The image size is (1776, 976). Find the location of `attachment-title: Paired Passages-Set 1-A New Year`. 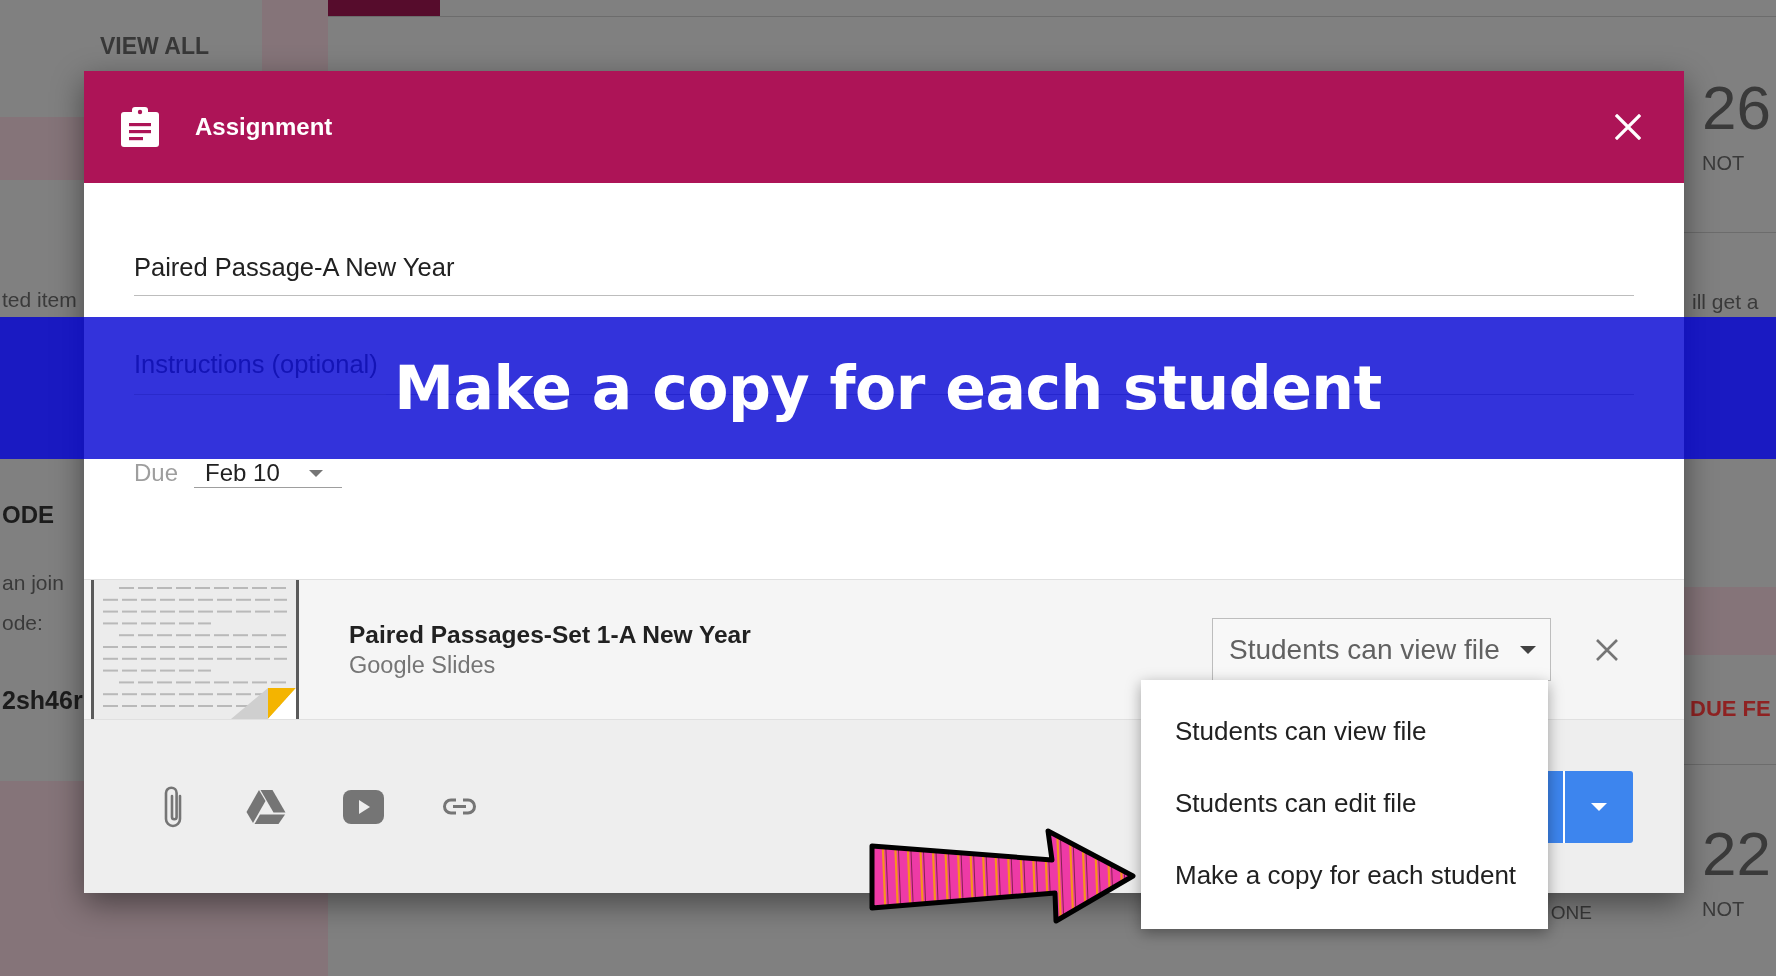

attachment-title: Paired Passages-Set 1-A New Year is located at coordinates (550, 634).